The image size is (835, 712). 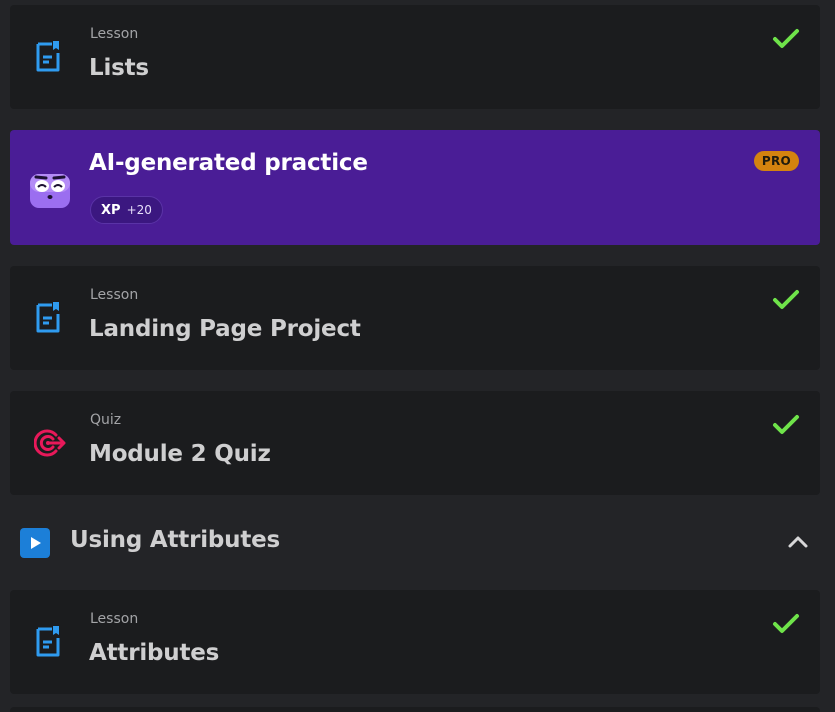 I want to click on item-kind: Quiz, so click(x=106, y=420).